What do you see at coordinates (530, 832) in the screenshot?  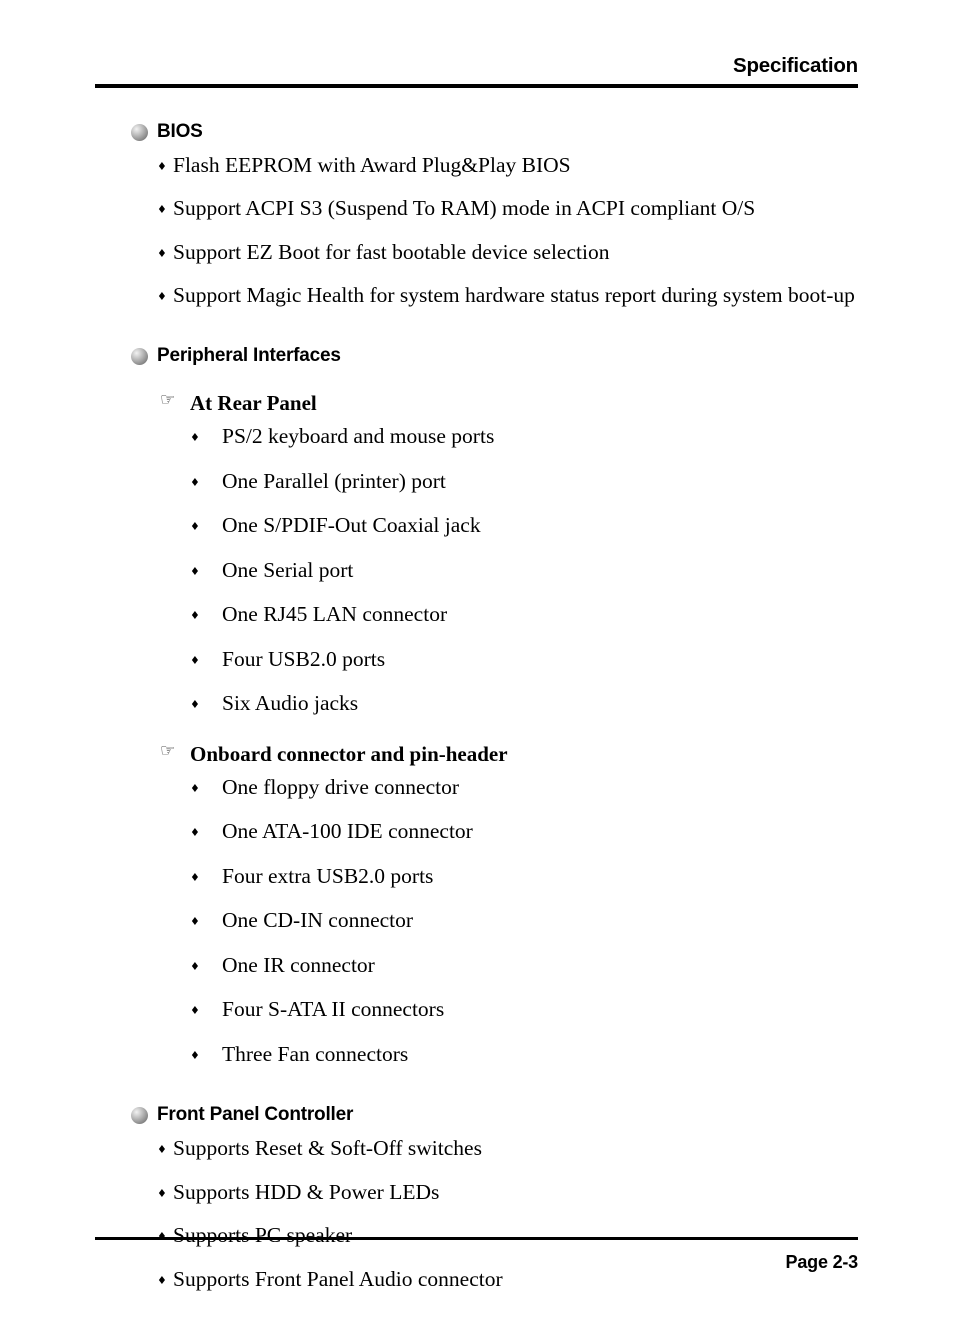 I see `list-item: ♦ One ATA-100 IDE connector` at bounding box center [530, 832].